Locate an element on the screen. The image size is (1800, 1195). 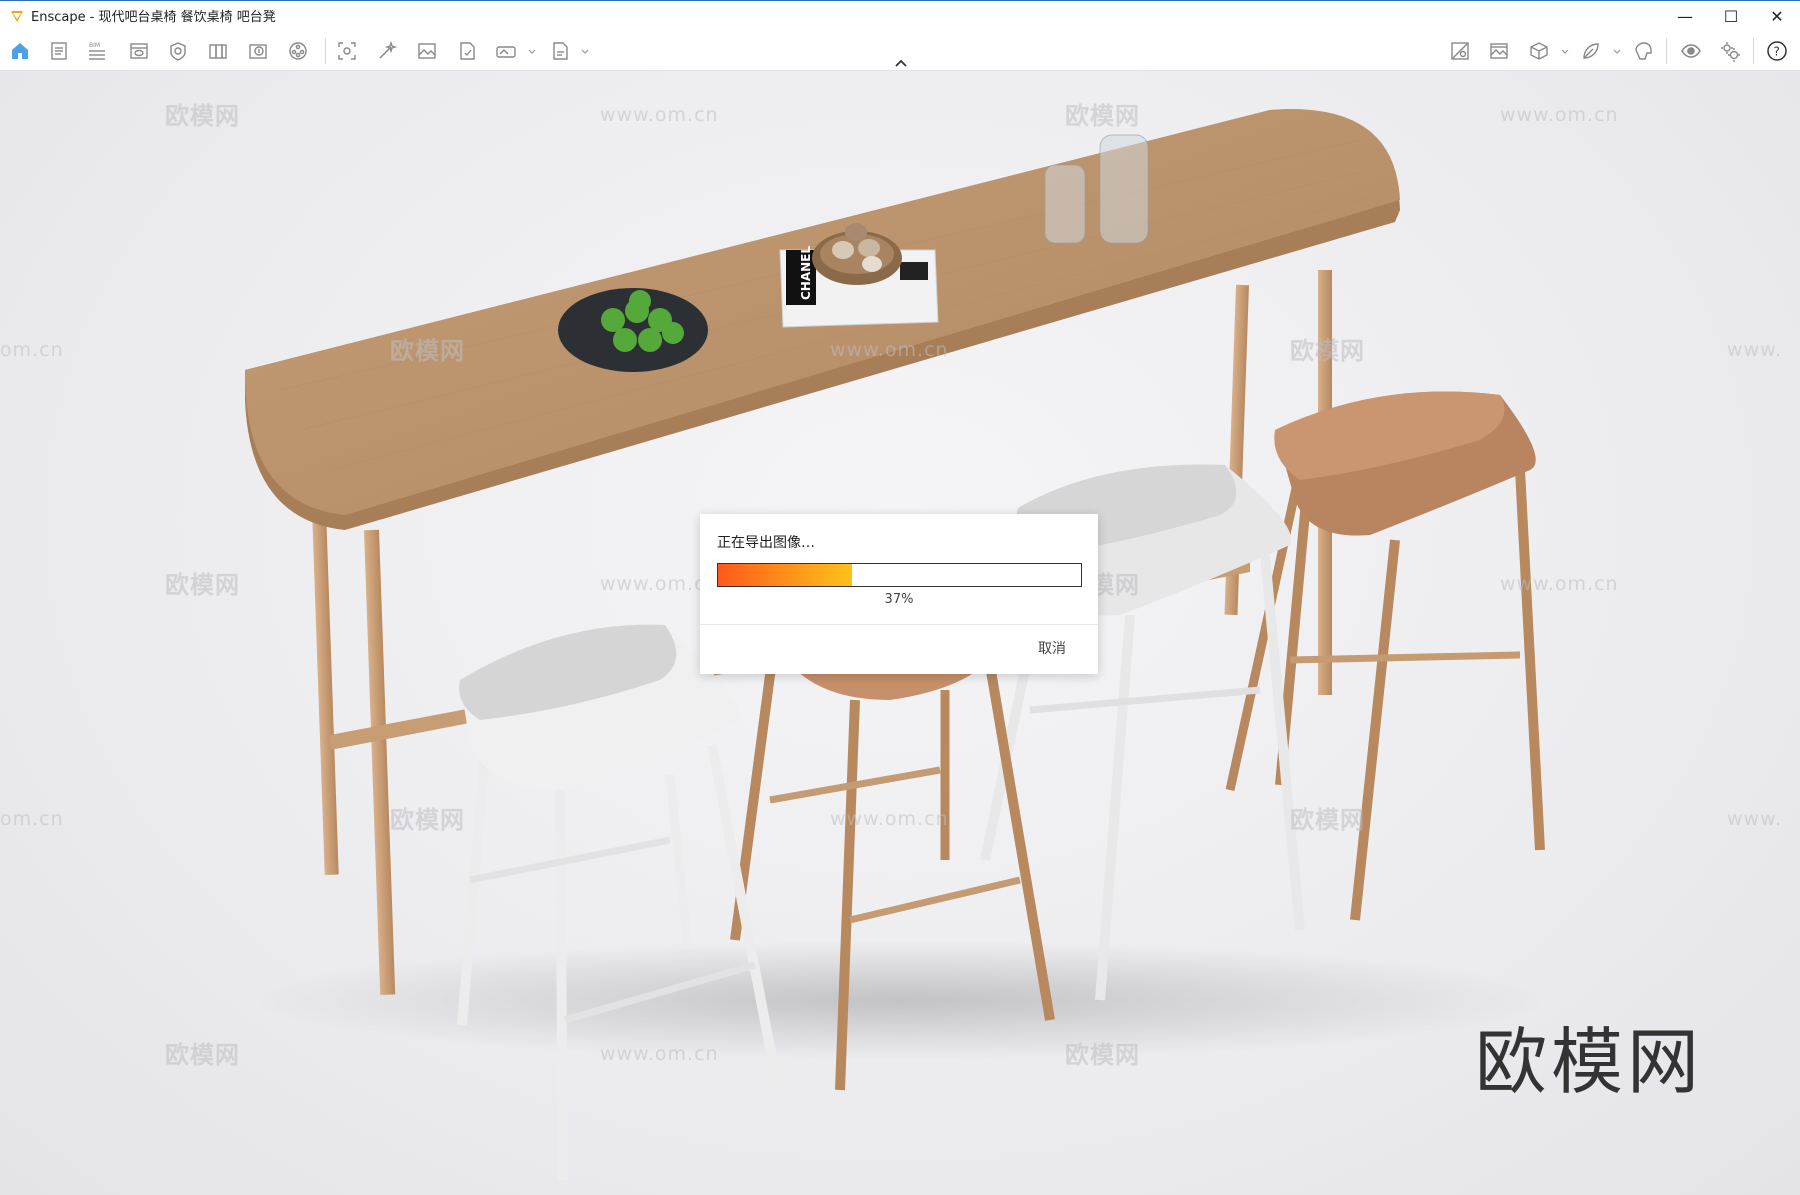
collapse-toolbar-icon is located at coordinates (901, 63).